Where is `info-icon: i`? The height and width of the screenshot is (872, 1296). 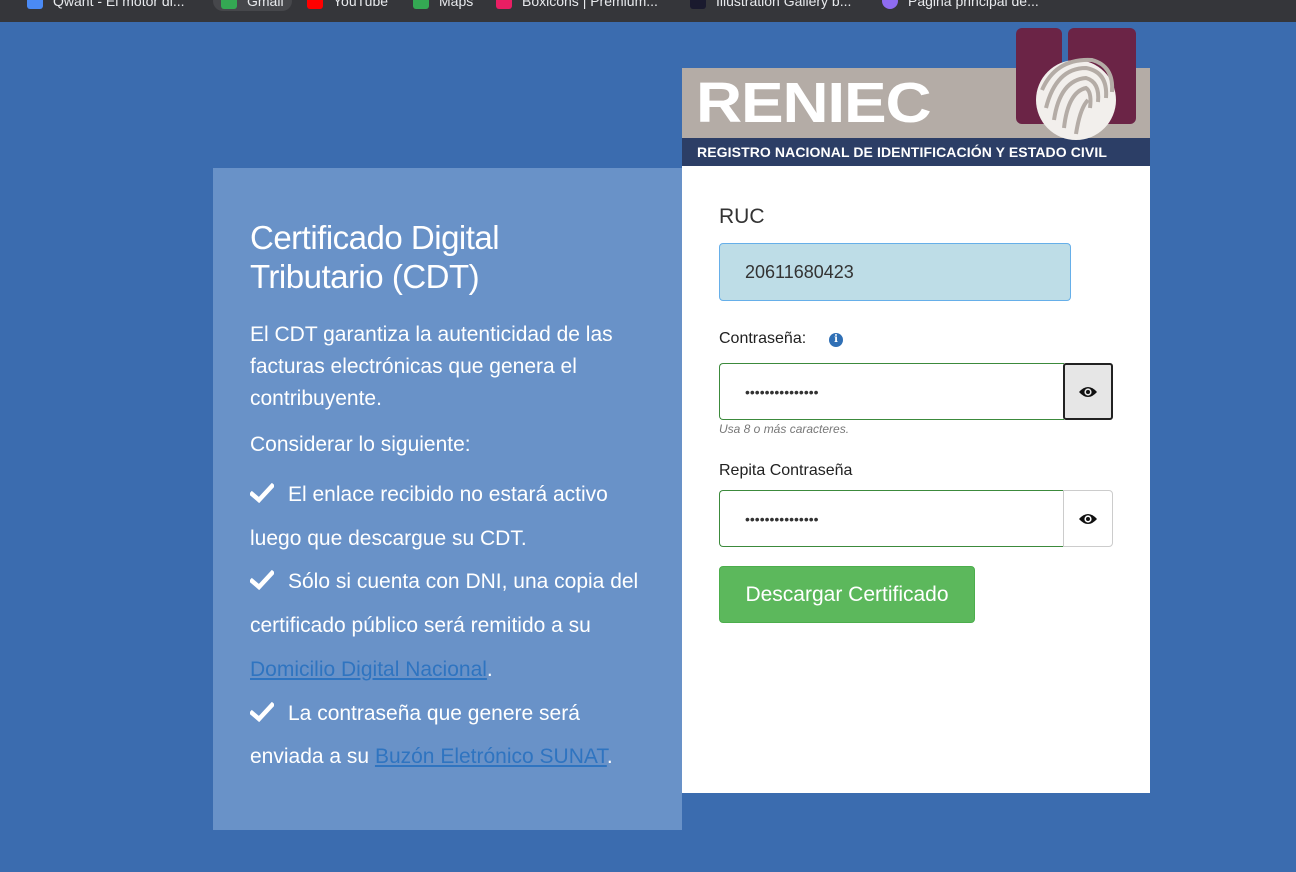
info-icon: i is located at coordinates (836, 340).